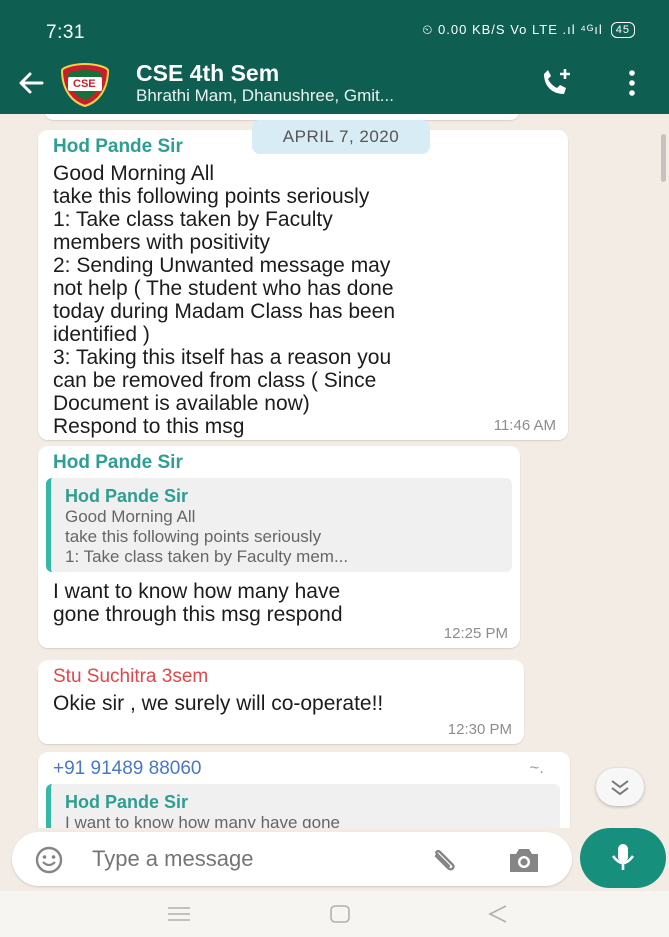 The image size is (669, 937). I want to click on group-avatar: CSE, so click(85, 85).